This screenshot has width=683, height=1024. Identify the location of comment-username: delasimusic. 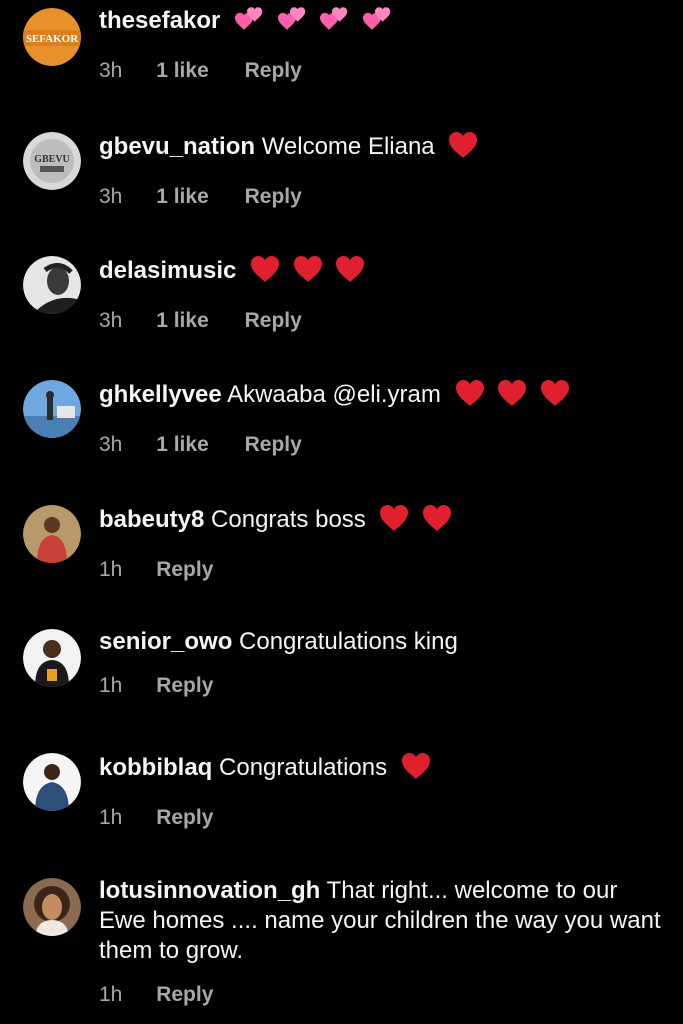
(167, 270).